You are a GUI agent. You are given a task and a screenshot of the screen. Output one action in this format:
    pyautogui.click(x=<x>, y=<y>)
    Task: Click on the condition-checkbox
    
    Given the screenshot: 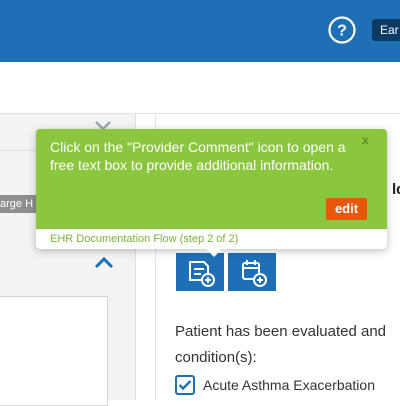 What is the action you would take?
    pyautogui.click(x=185, y=385)
    